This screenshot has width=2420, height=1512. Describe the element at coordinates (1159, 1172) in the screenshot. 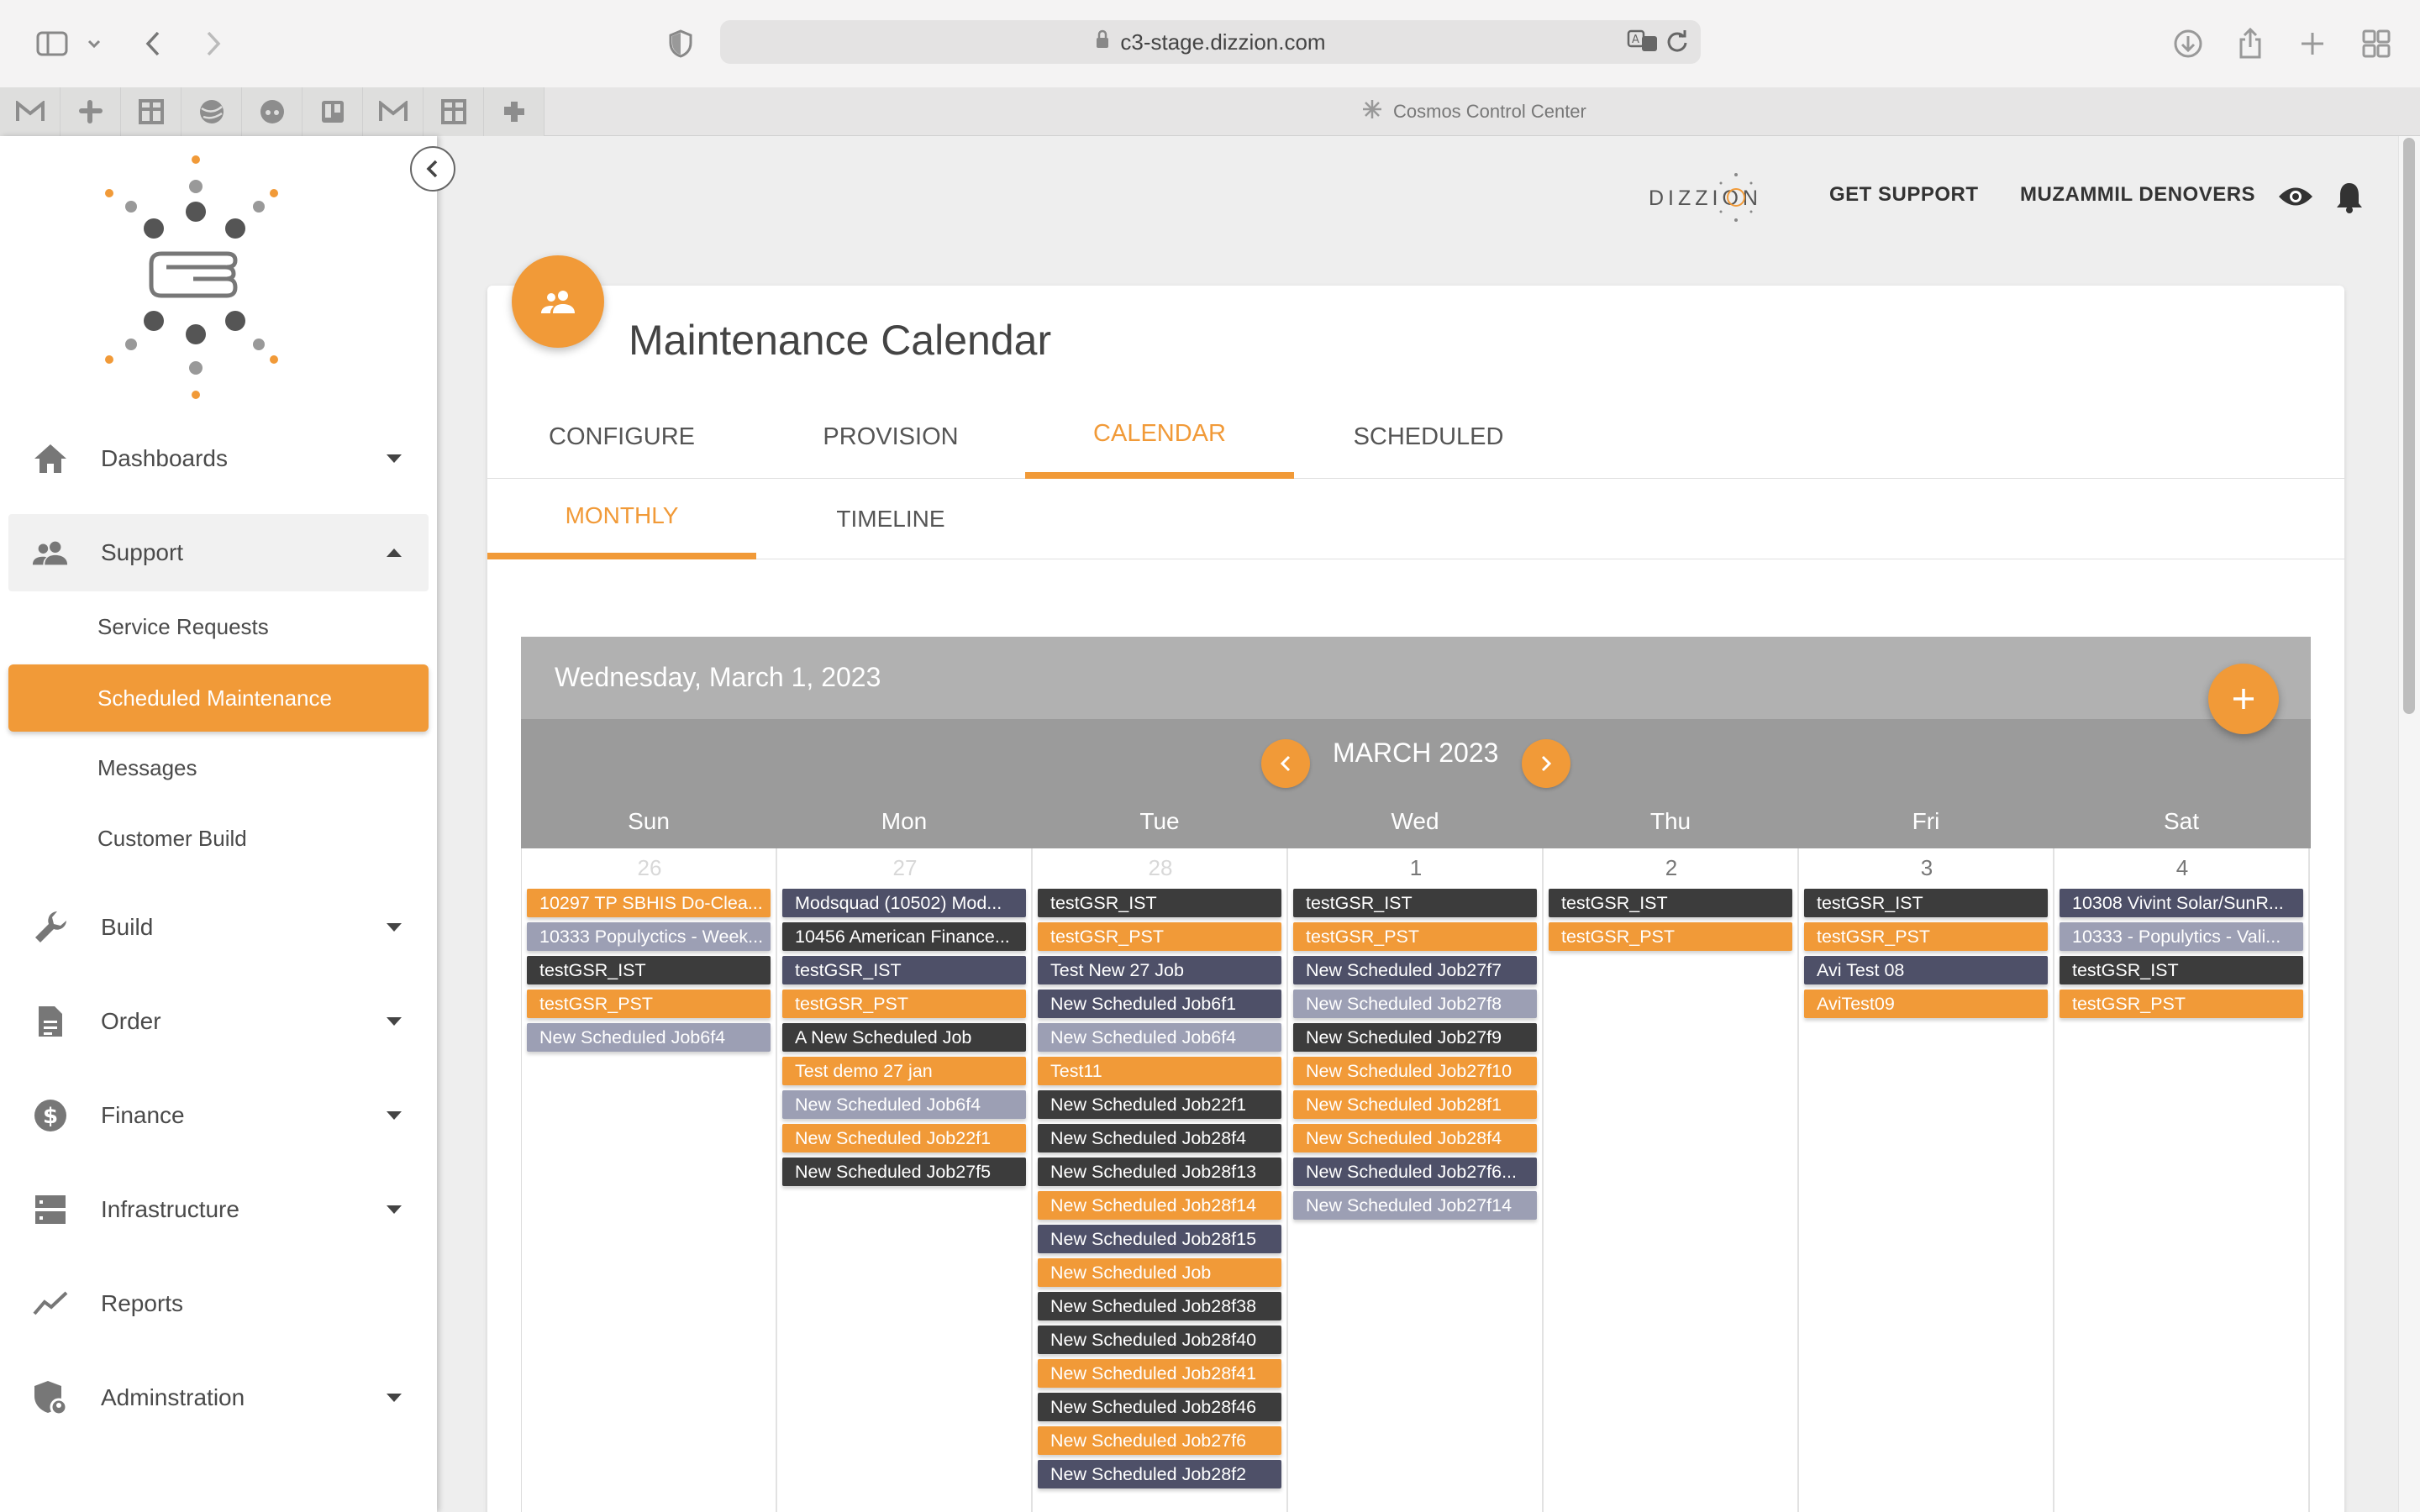

I see `calendar-event: New Scheduled Job28f13` at that location.